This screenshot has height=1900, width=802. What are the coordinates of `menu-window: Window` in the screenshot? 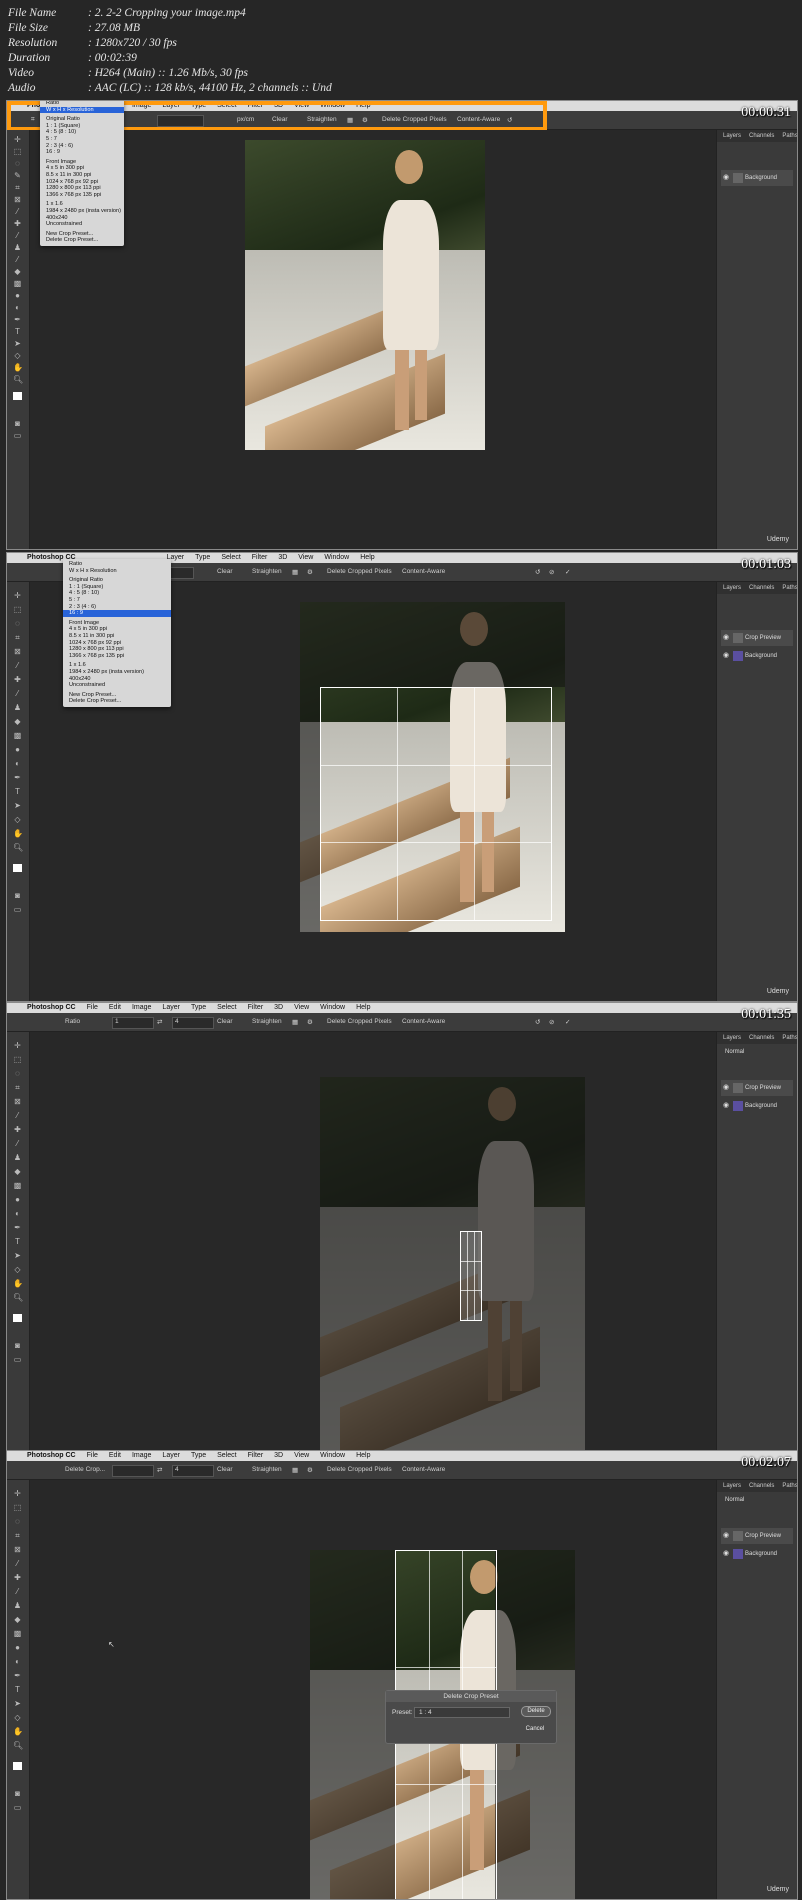 It's located at (336, 558).